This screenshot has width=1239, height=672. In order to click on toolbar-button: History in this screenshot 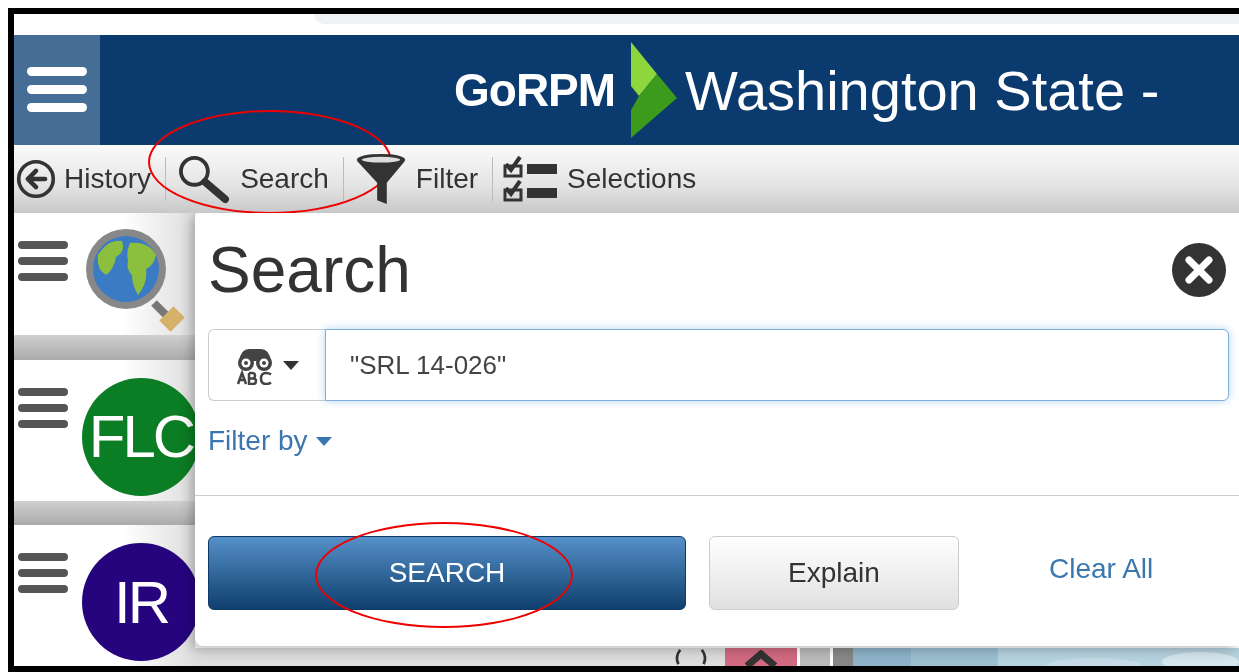, I will do `click(86, 179)`.